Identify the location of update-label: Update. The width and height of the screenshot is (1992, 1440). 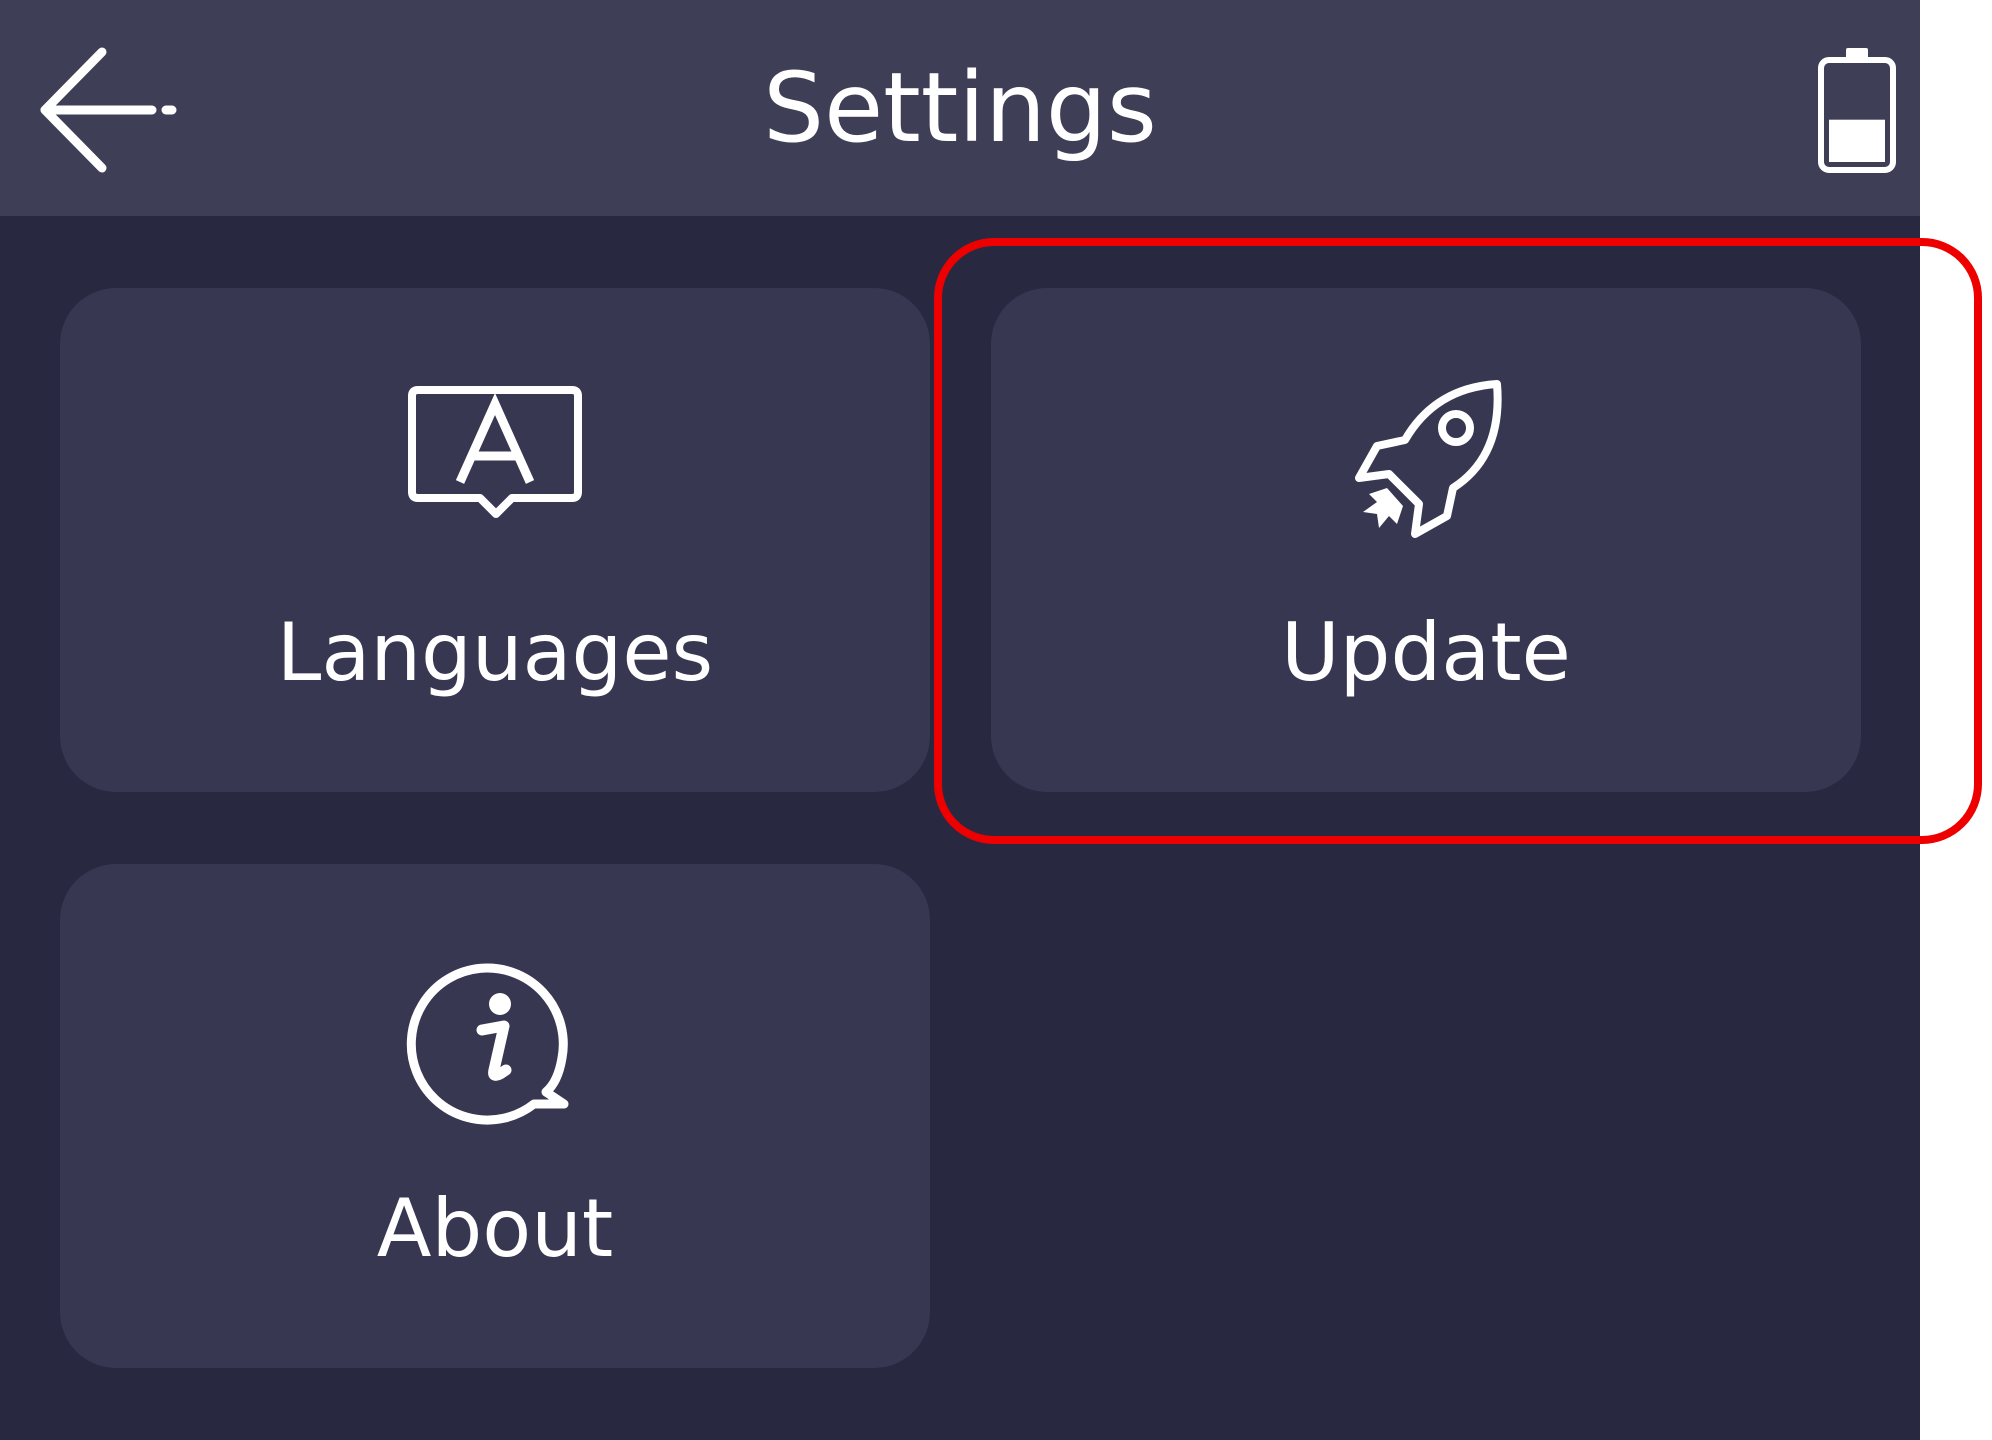
(1426, 652).